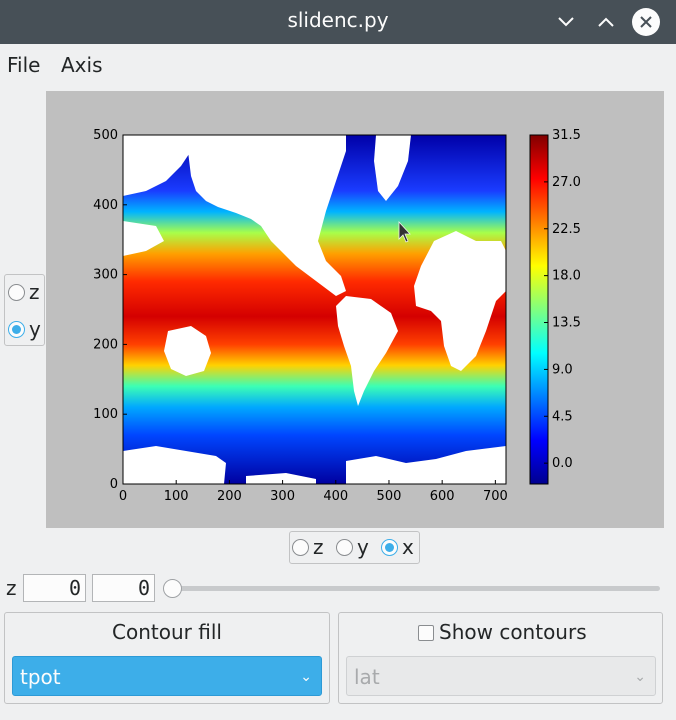 Image resolution: width=676 pixels, height=720 pixels. I want to click on menu-bar: File Axis, so click(338, 65).